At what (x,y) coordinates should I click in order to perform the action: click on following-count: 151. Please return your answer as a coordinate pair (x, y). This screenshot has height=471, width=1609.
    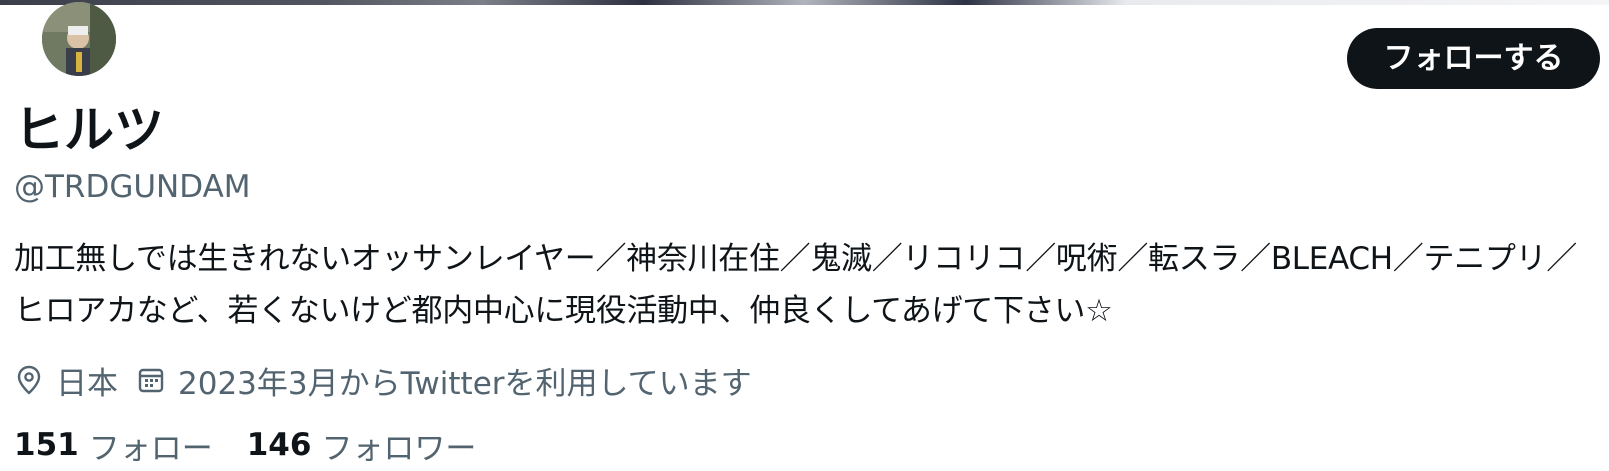
    Looking at the image, I should click on (46, 445).